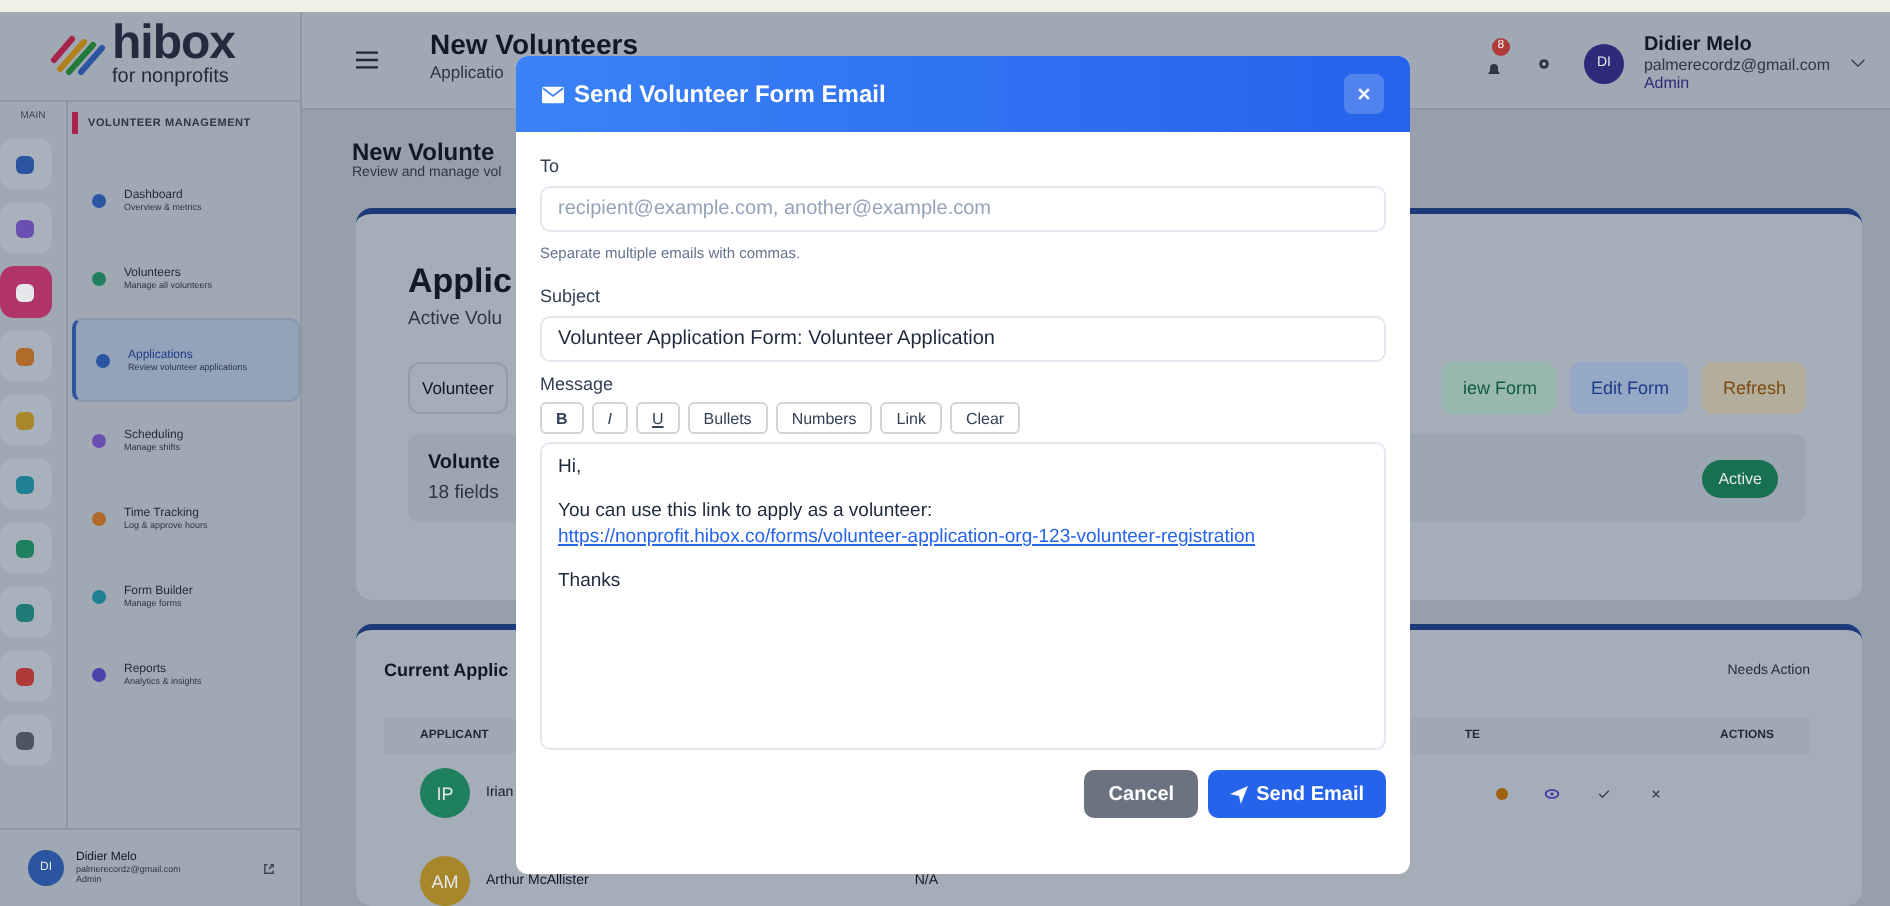 This screenshot has width=1890, height=906. What do you see at coordinates (1493, 69) in the screenshot?
I see `bell-icon` at bounding box center [1493, 69].